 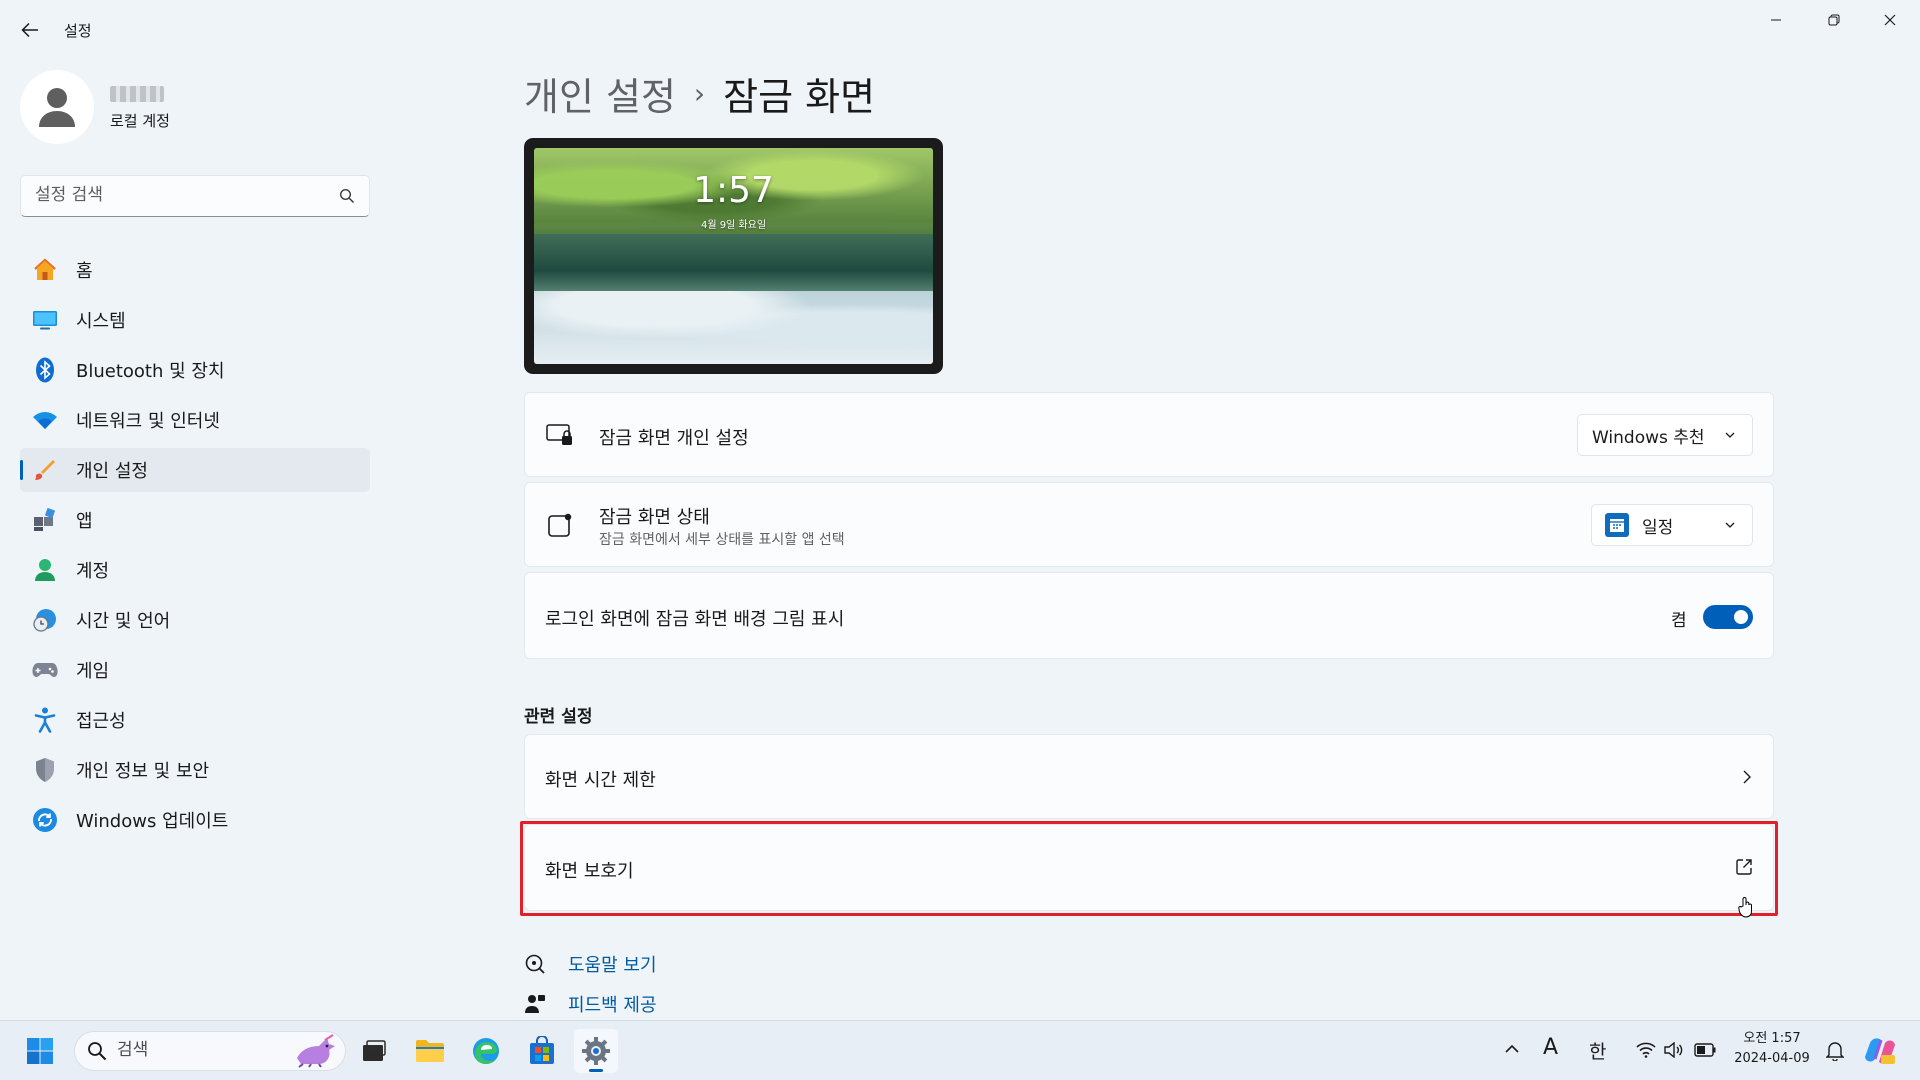 I want to click on sidebar-item-accessibility: 접근성, so click(x=195, y=720).